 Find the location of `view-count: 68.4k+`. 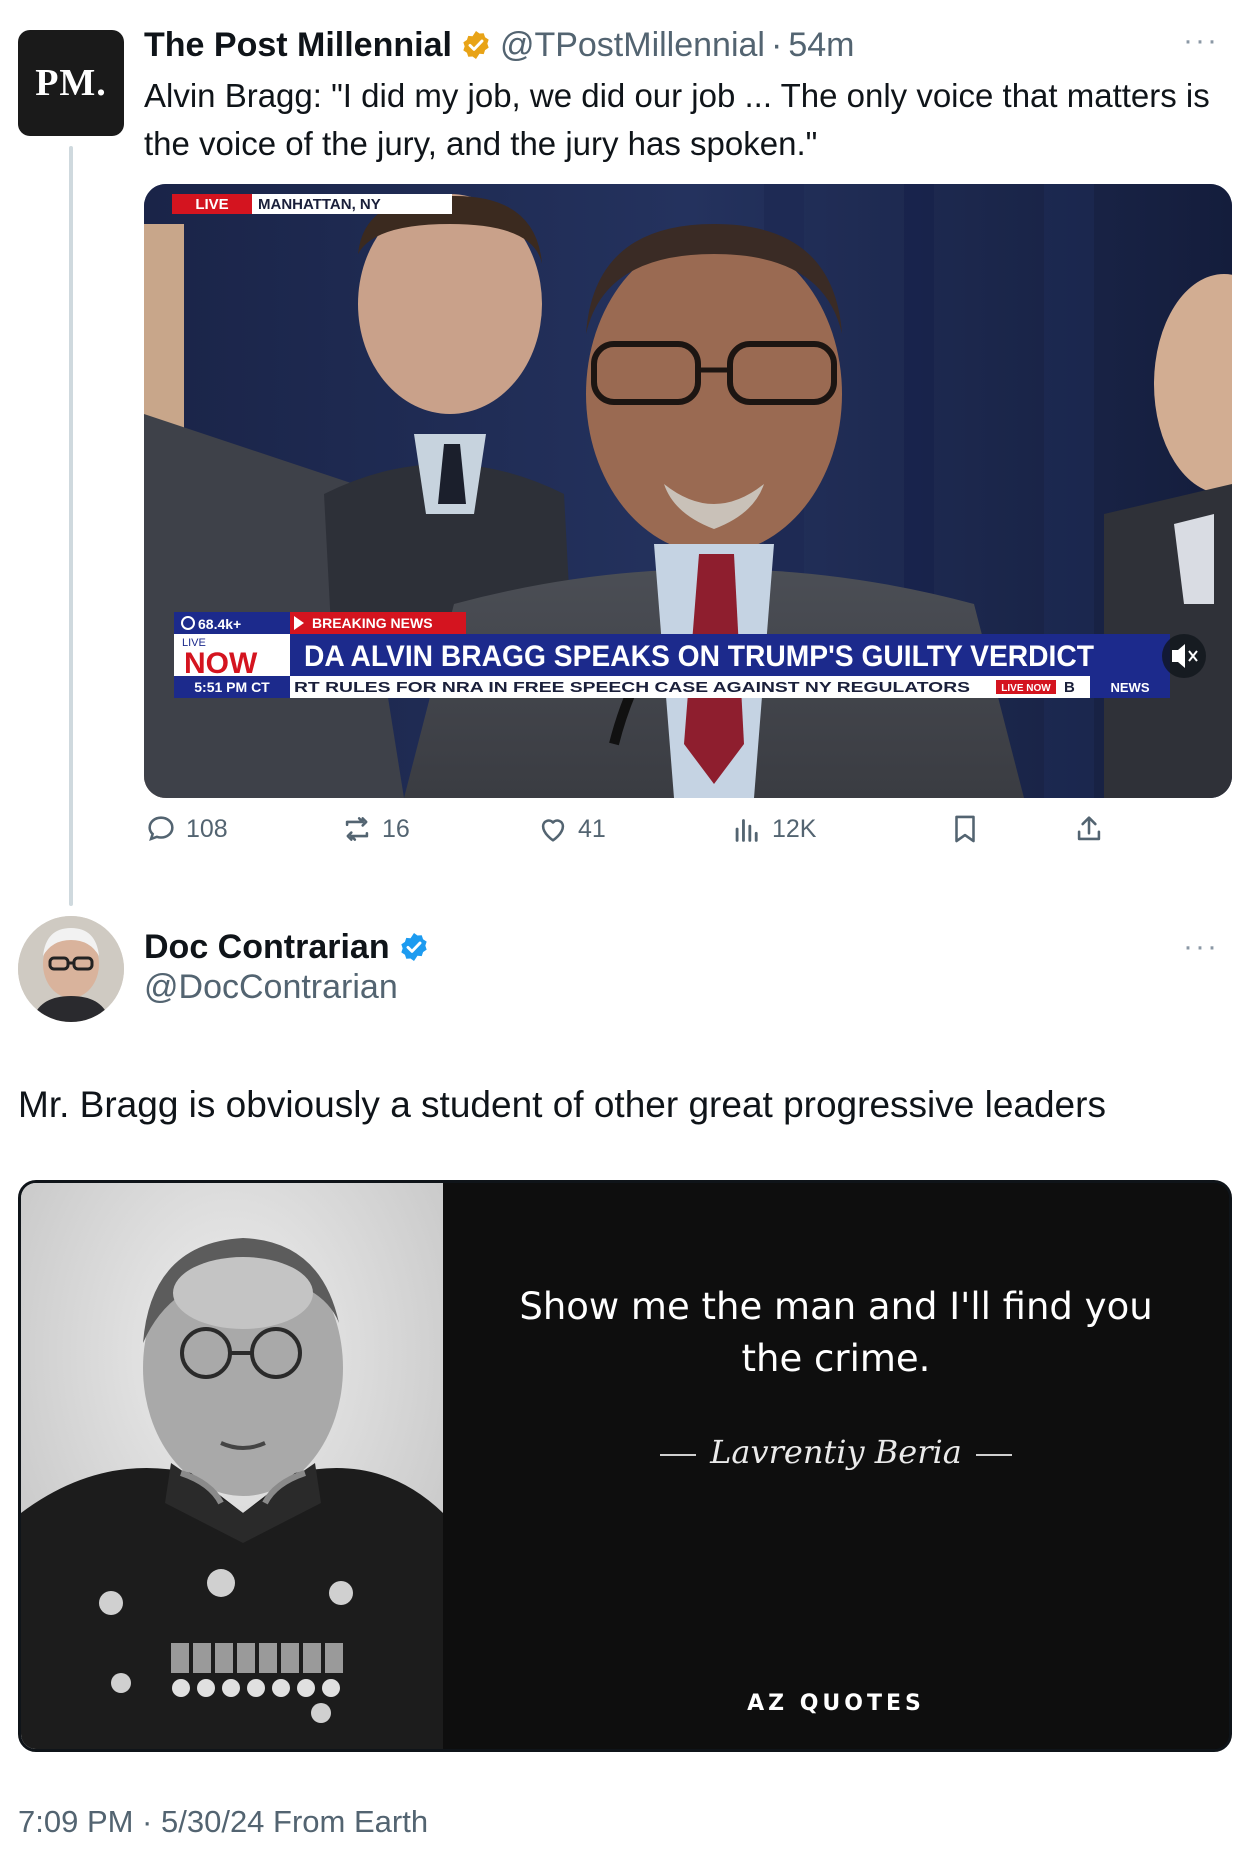

view-count: 68.4k+ is located at coordinates (219, 624).